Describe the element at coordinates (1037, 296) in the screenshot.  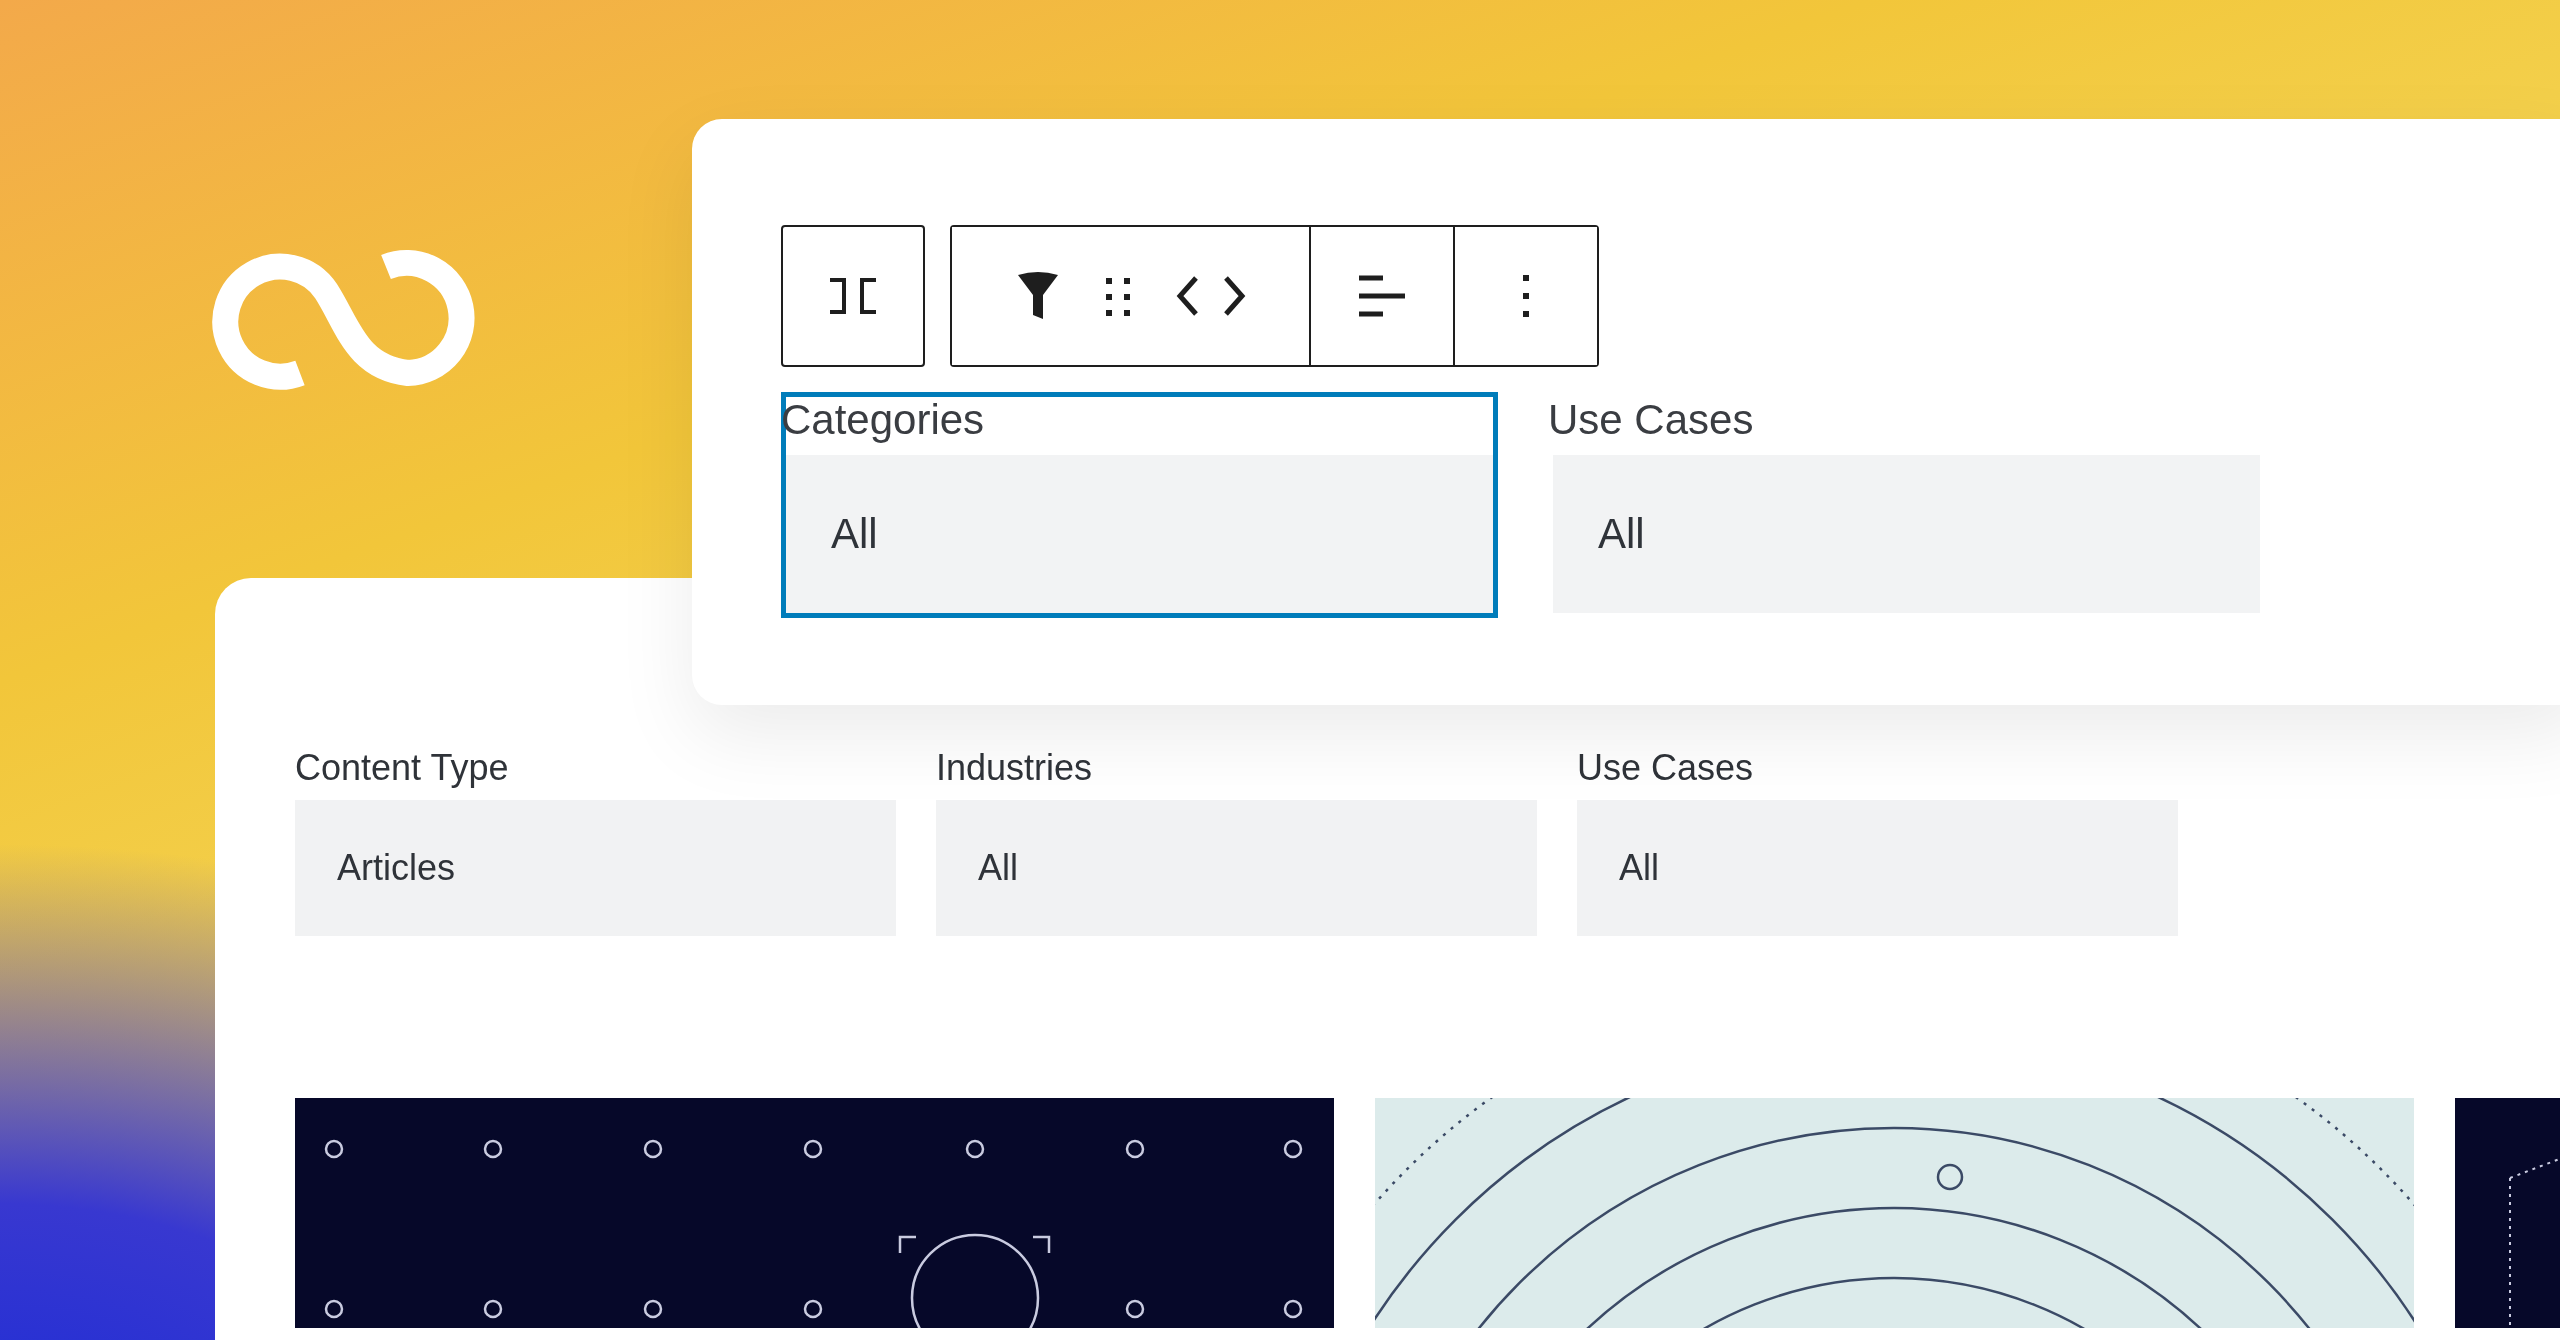
I see `filter-icon` at that location.